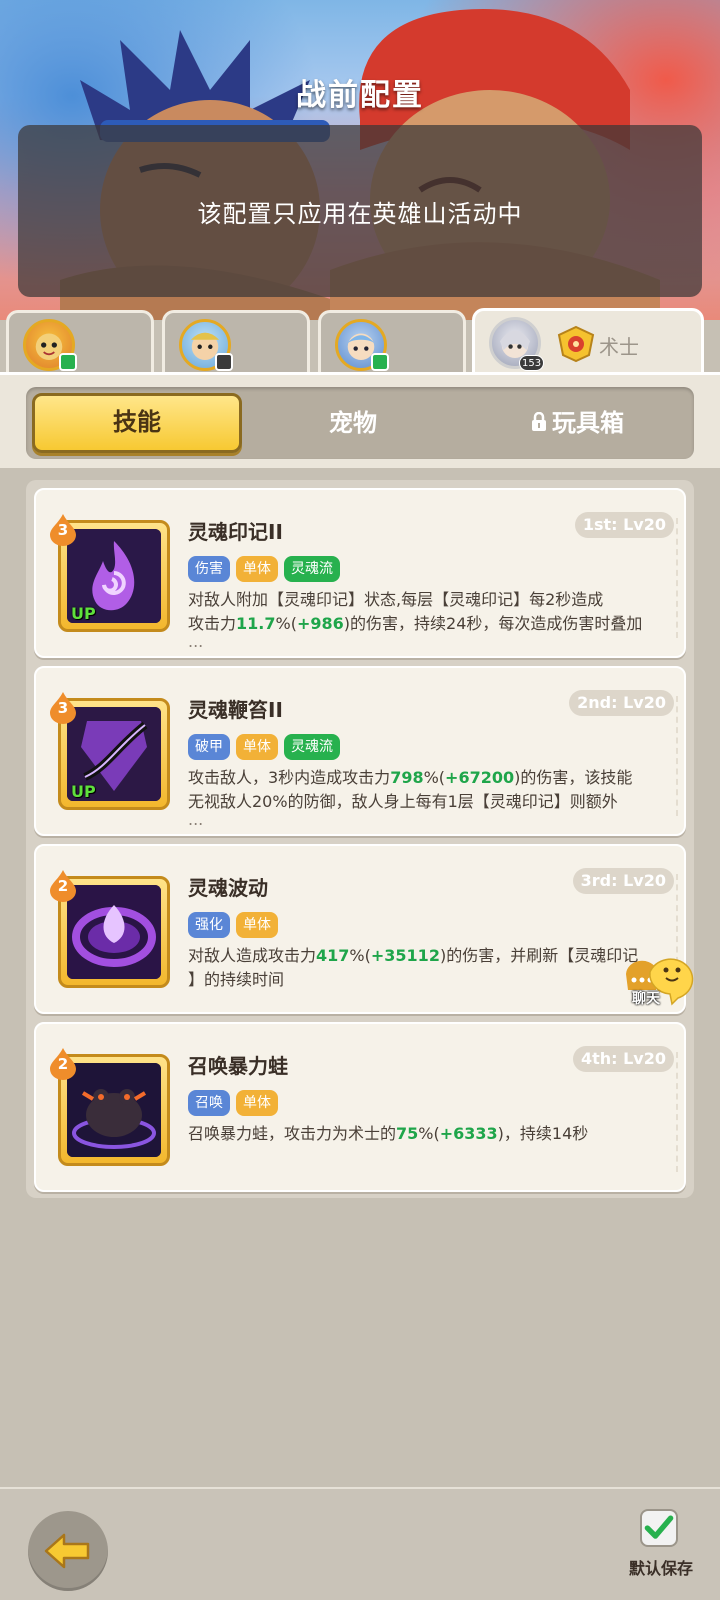 The height and width of the screenshot is (1600, 720). I want to click on save-checkbox, so click(659, 1528).